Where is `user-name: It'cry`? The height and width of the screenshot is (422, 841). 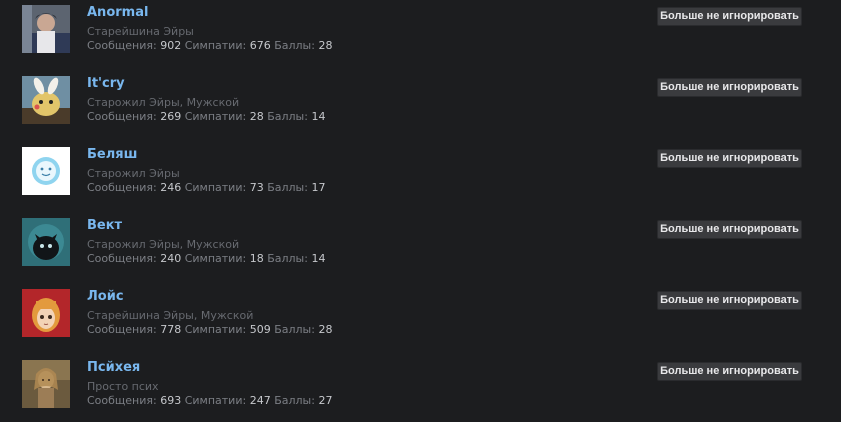 user-name: It'cry is located at coordinates (106, 83).